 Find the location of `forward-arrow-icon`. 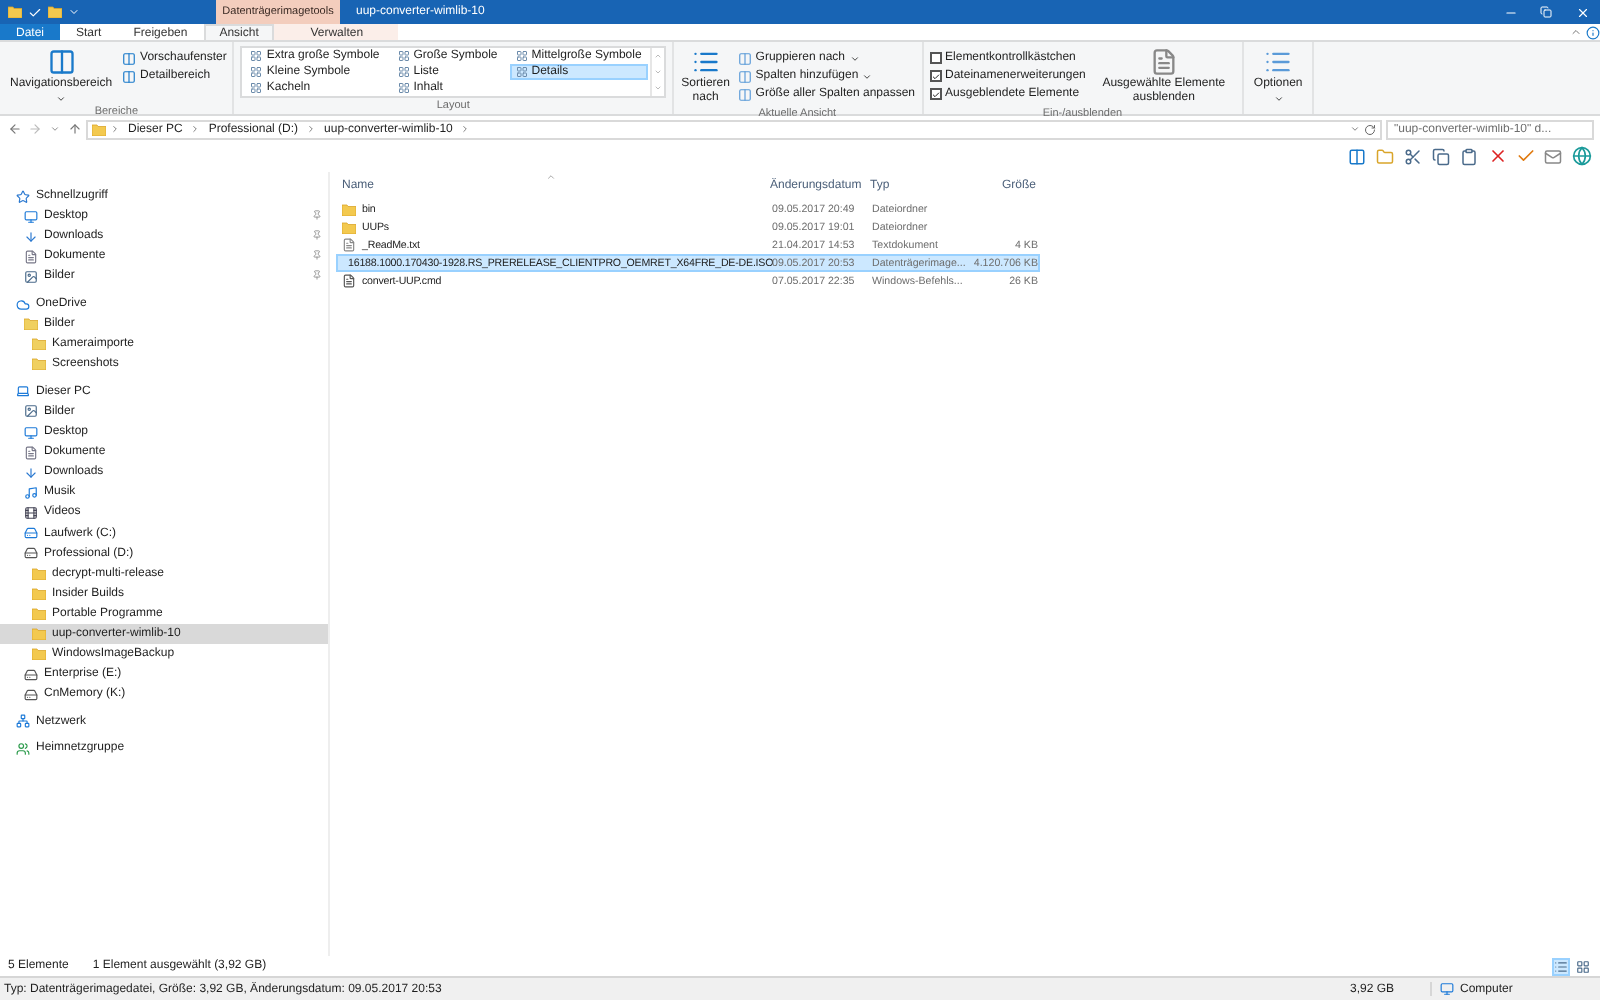

forward-arrow-icon is located at coordinates (34, 129).